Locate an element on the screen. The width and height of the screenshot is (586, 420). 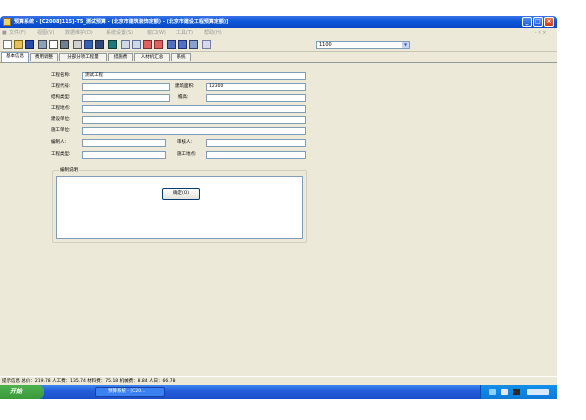
percent-icon is located at coordinates (206, 44).